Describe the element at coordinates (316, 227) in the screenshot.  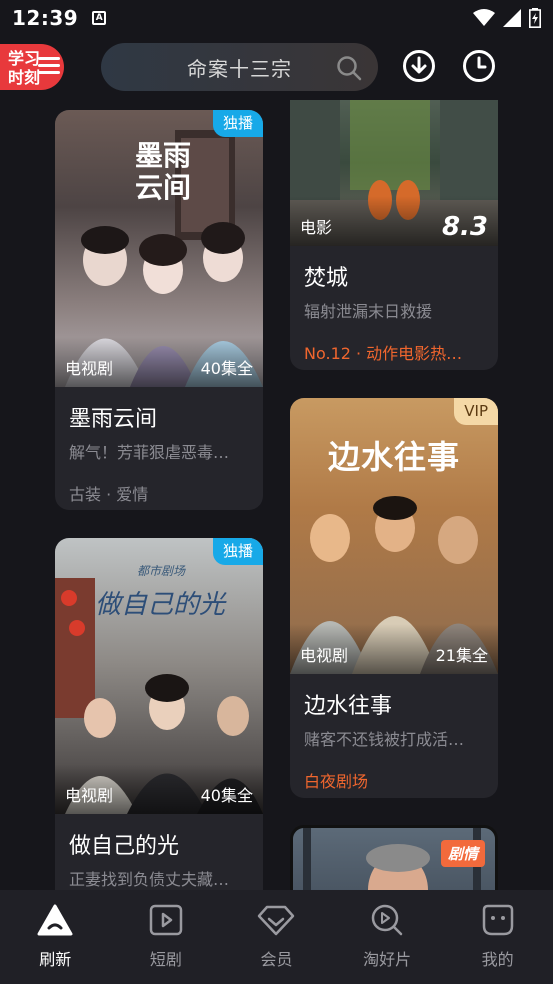
I see `category-label: 电影` at that location.